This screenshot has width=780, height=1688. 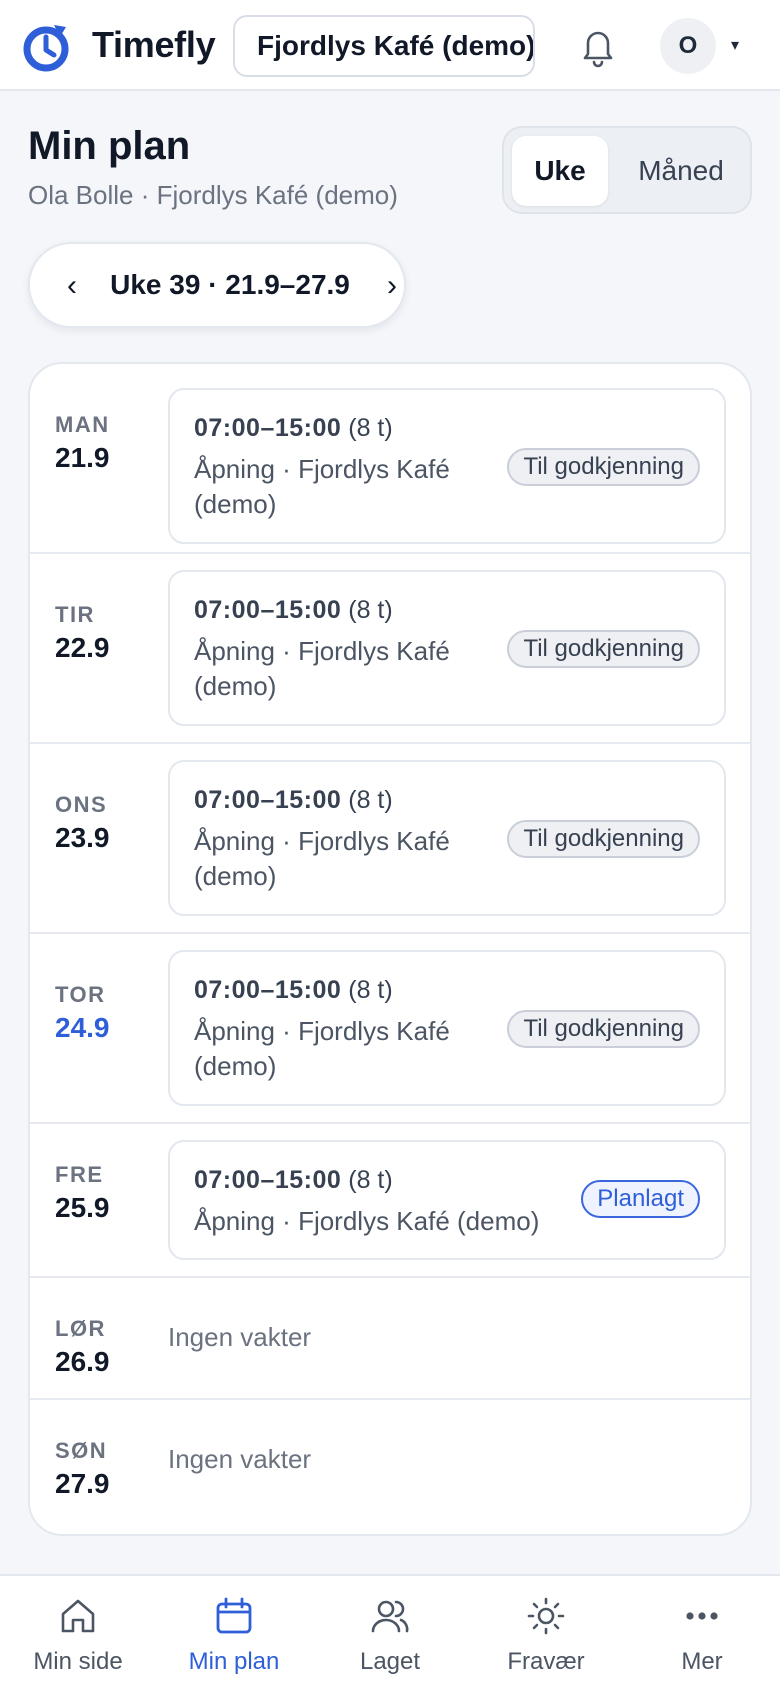 I want to click on day-name: ONS, so click(x=81, y=804).